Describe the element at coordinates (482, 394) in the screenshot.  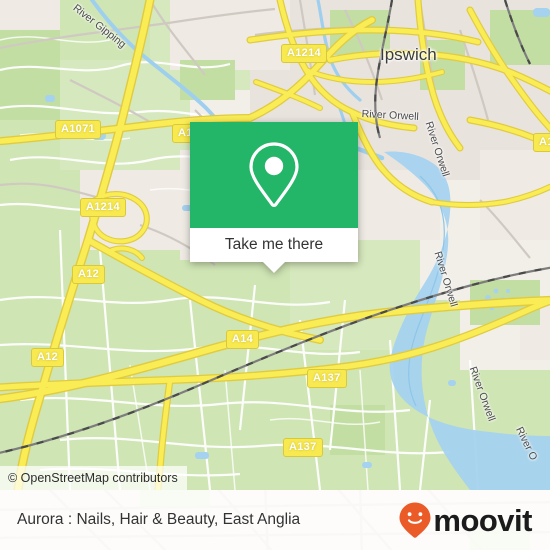
I see `map-water-label-river-orwell-4: River Orwell` at that location.